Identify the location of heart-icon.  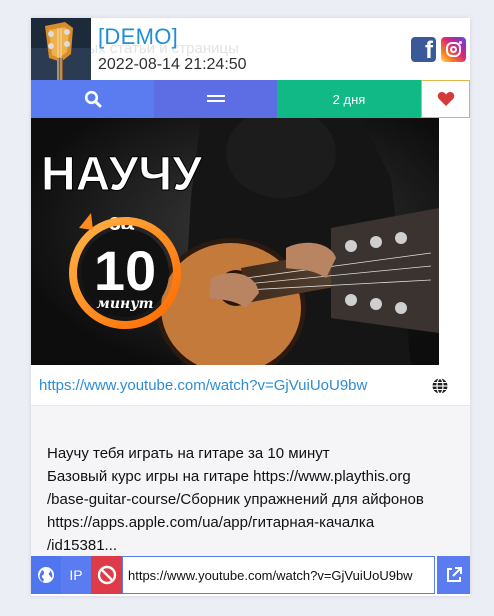
(445, 99).